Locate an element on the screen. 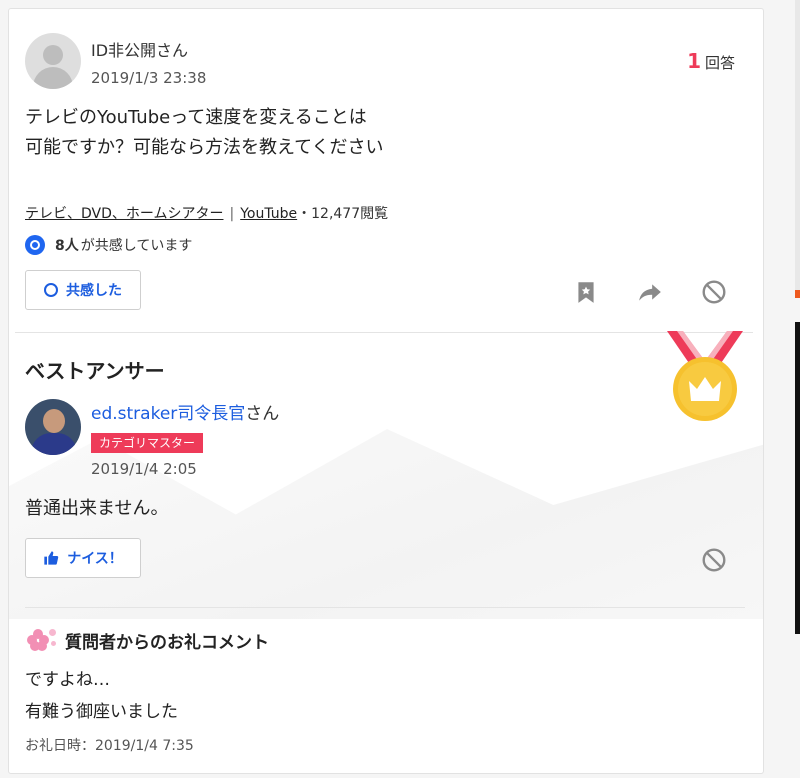  thanks-date: お礼日時：2019/1/4 7:35 is located at coordinates (109, 746).